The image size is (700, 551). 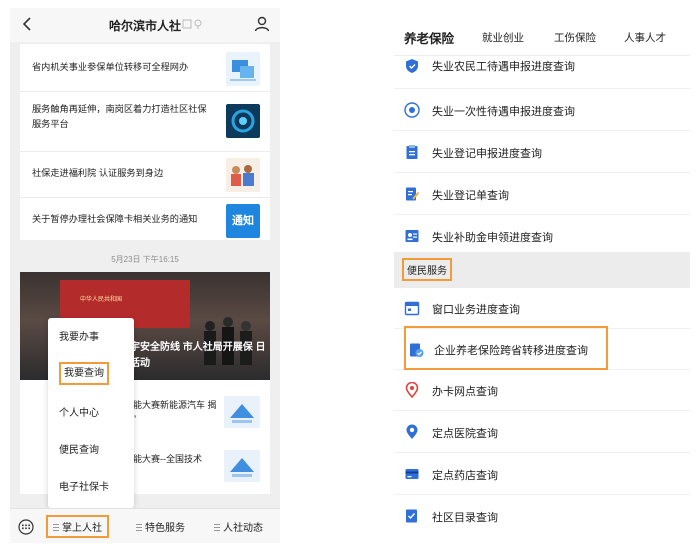 What do you see at coordinates (119, 116) in the screenshot?
I see `news-title: 服务触角再延伸，南岗区着力打造社区社保服务平台` at bounding box center [119, 116].